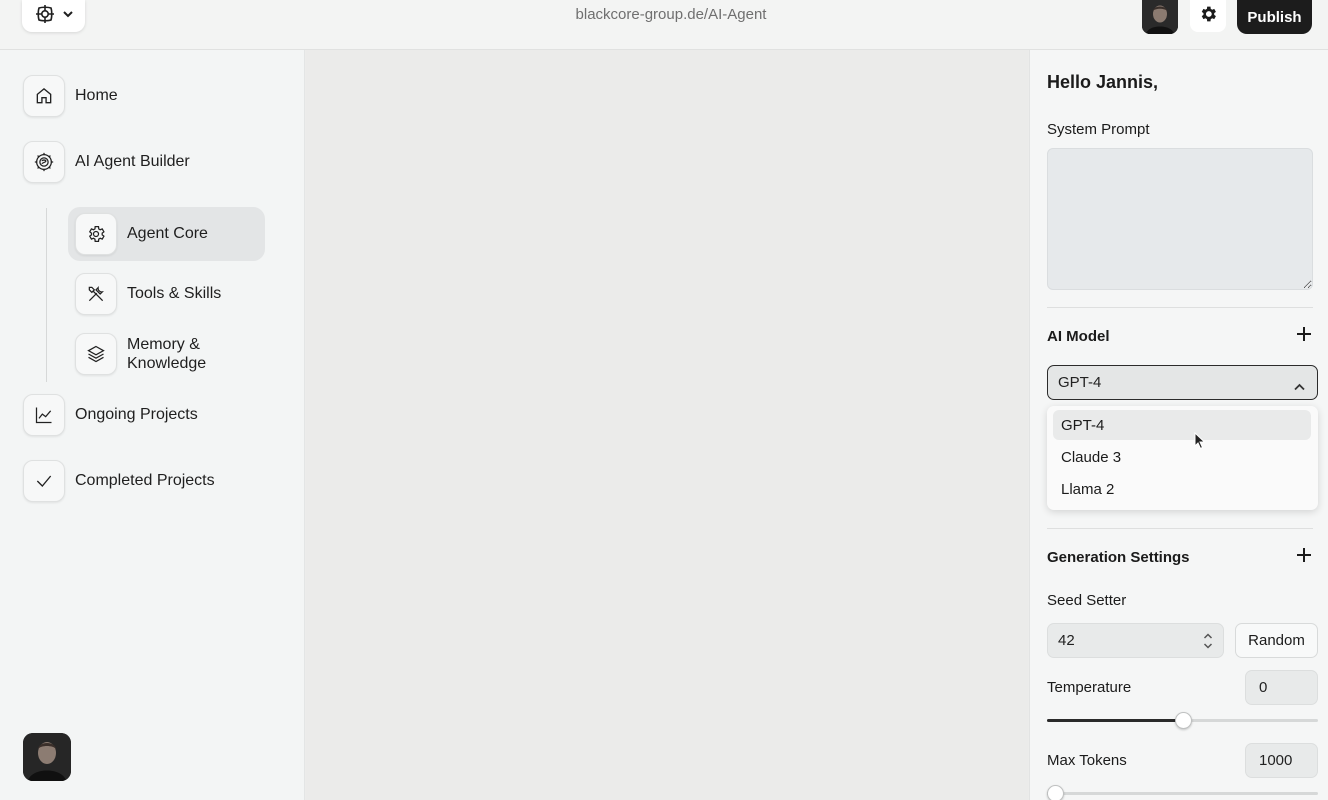 The width and height of the screenshot is (1328, 800). I want to click on sidebar-item-label: Agent Core, so click(167, 233).